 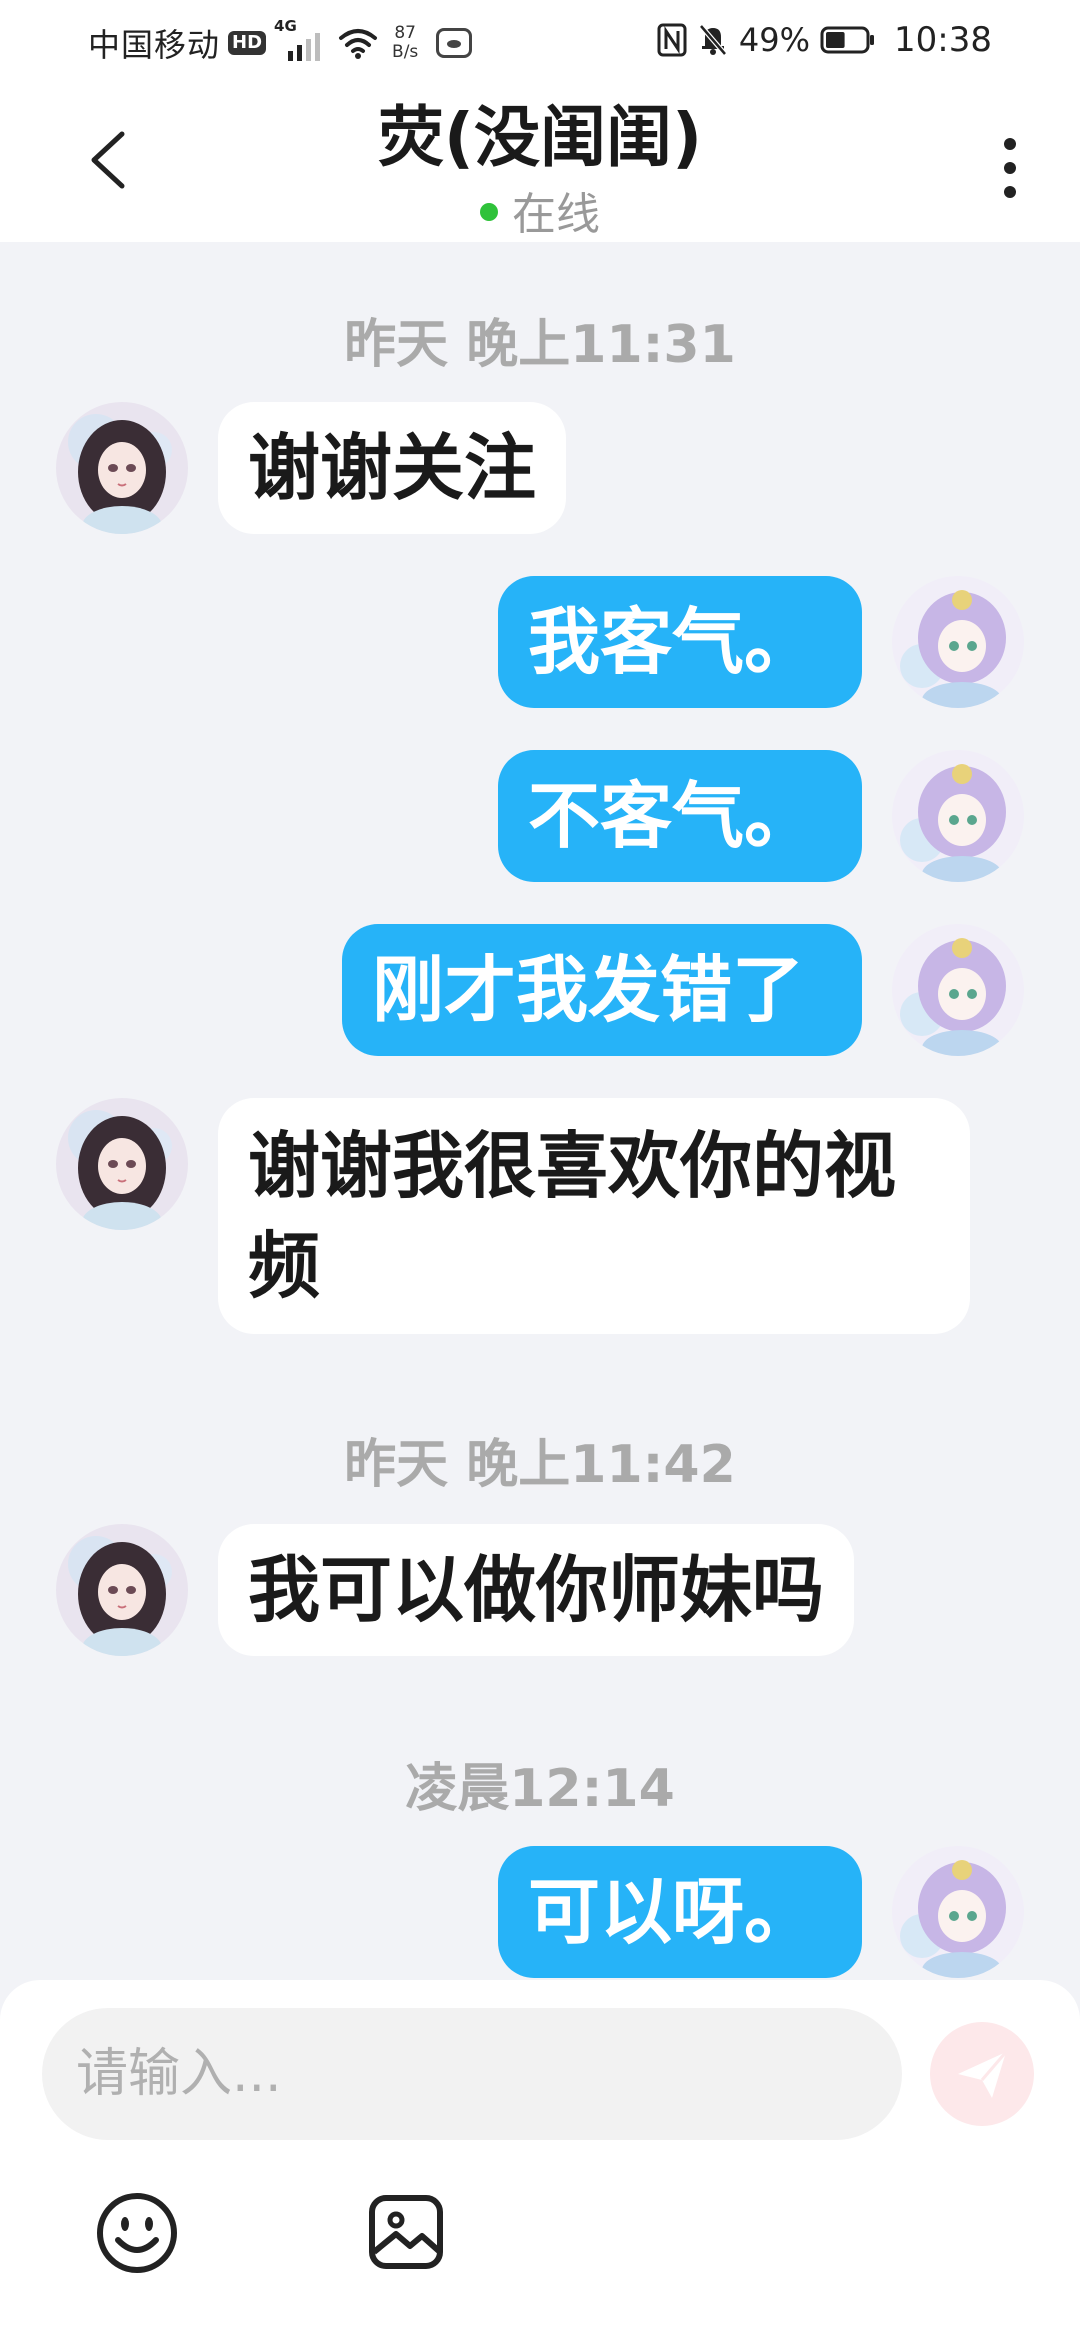 I want to click on message-input, so click(x=472, y=2074).